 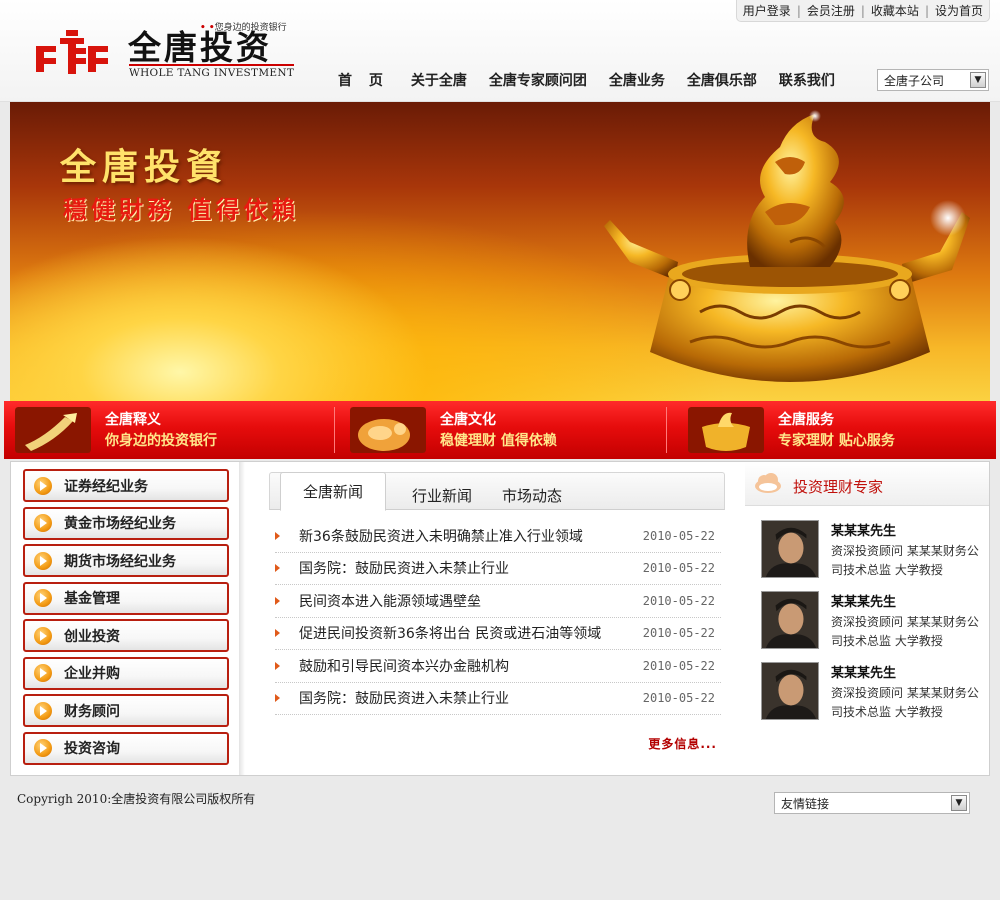 What do you see at coordinates (538, 80) in the screenshot?
I see `nav-experts: 全唐专家顾问团` at bounding box center [538, 80].